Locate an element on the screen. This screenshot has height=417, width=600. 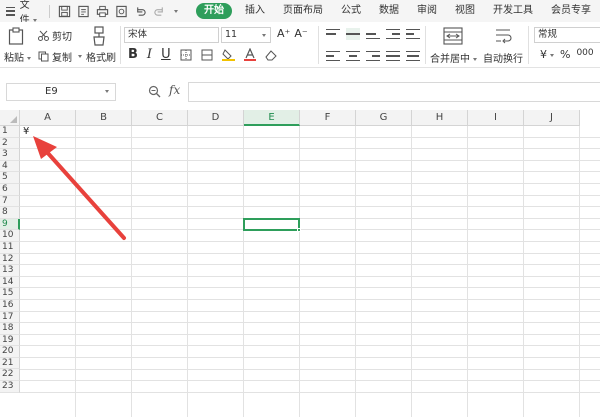
row-header-1: 1 is located at coordinates (10, 132).